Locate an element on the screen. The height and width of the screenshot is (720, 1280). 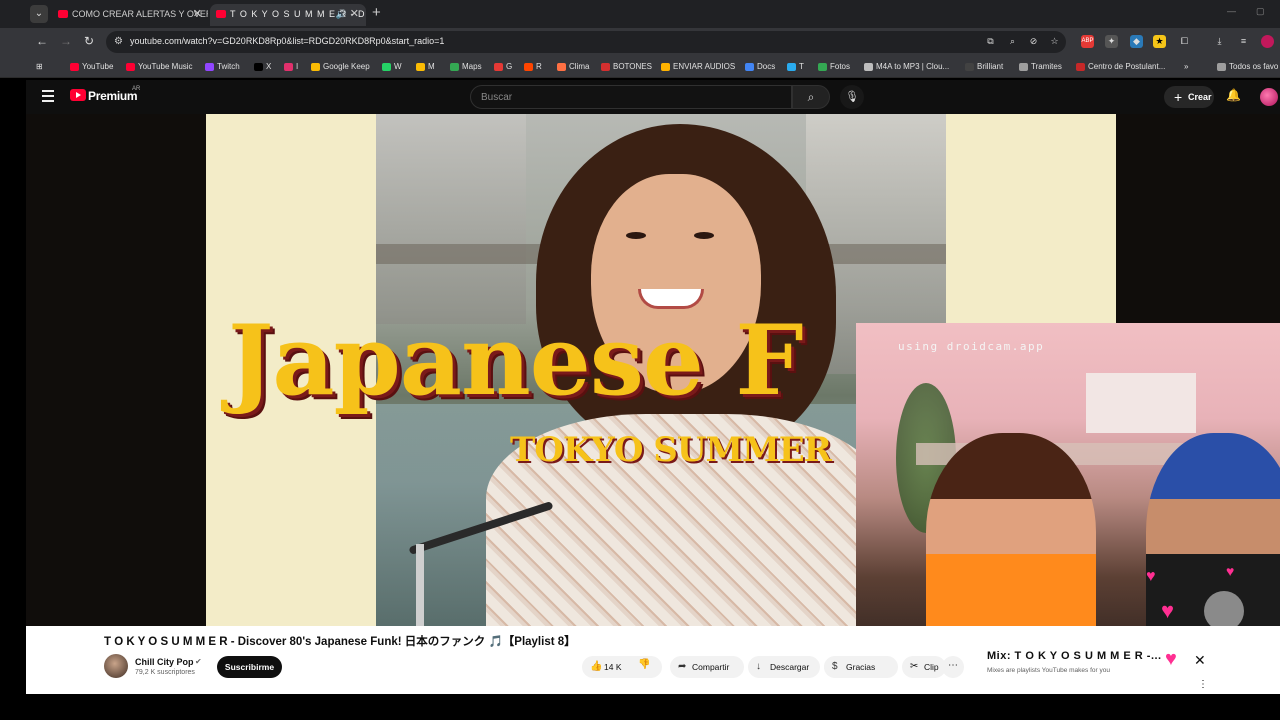
more-vertical-icon: ⋮ is located at coordinates (1203, 684).